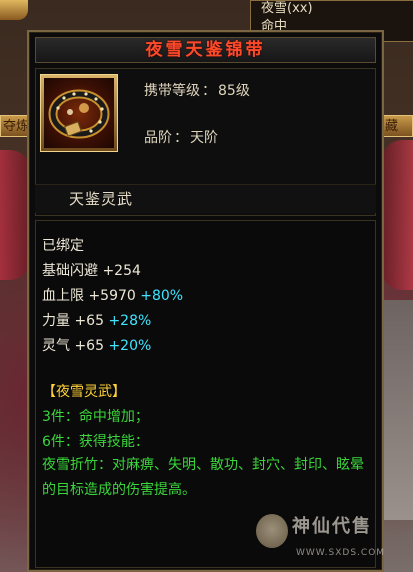 This screenshot has height=572, width=413. I want to click on set-bonus-3: 3件：命中增加；, so click(95, 417).